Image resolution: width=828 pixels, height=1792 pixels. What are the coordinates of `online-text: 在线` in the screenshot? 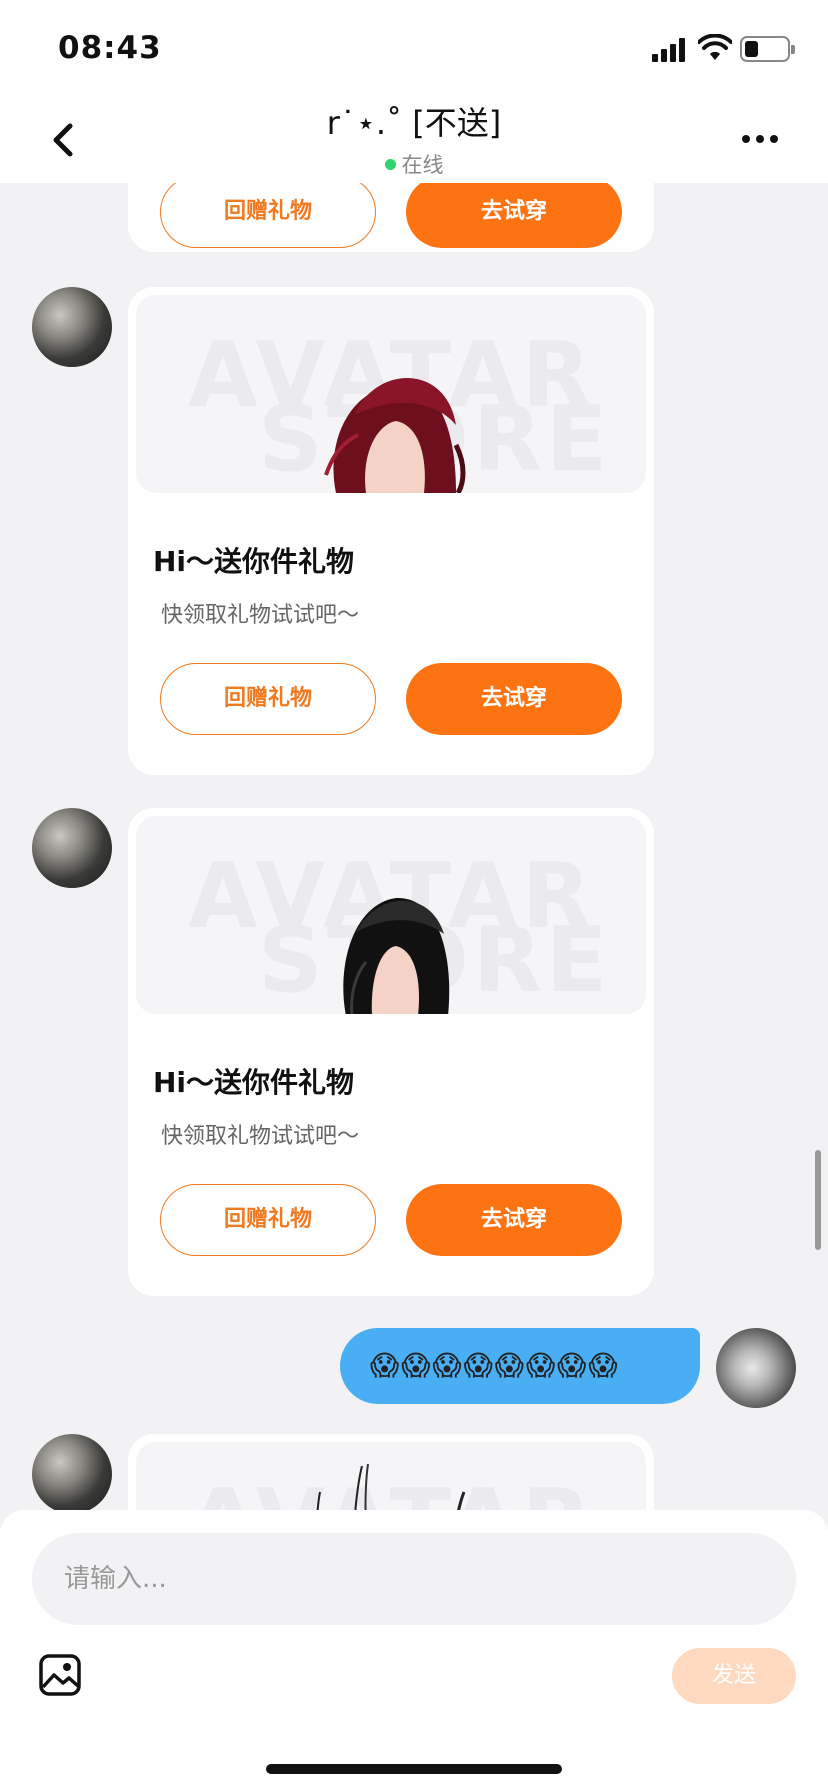 It's located at (422, 165).